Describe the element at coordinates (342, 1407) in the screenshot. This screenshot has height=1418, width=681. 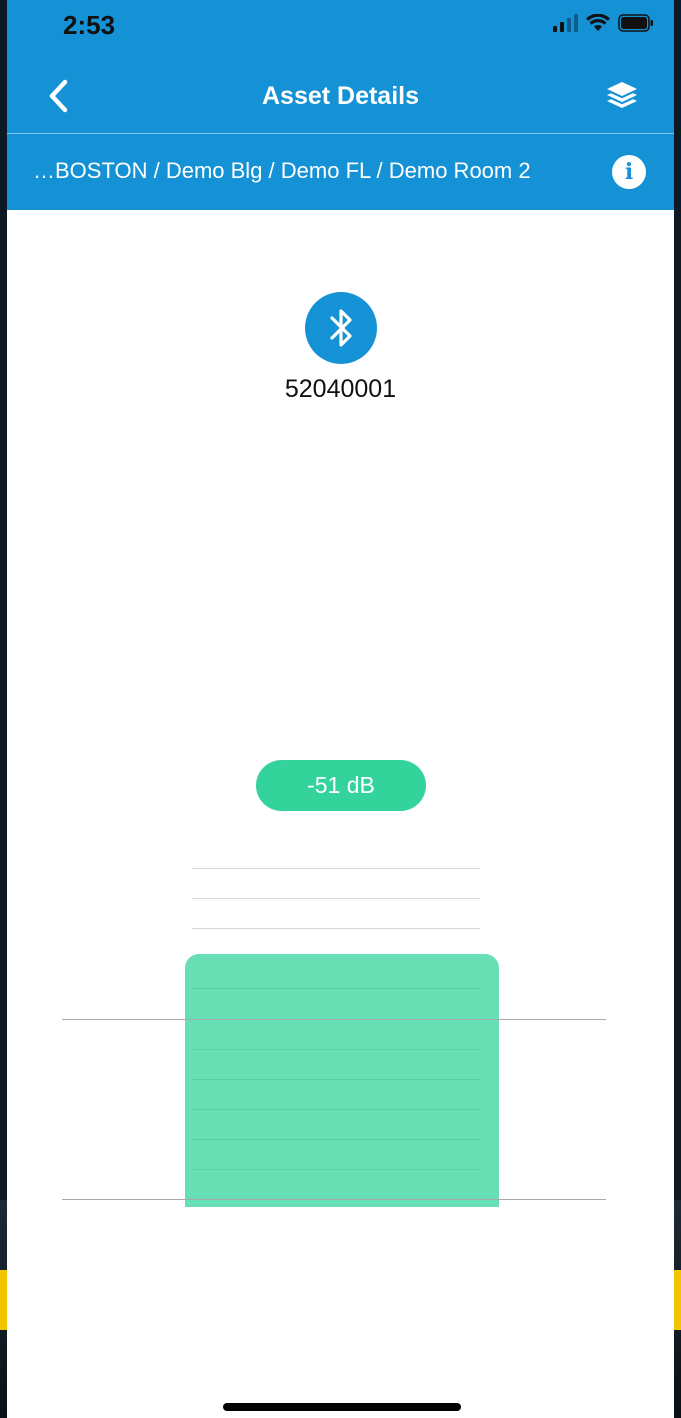
I see `home-indicator` at that location.